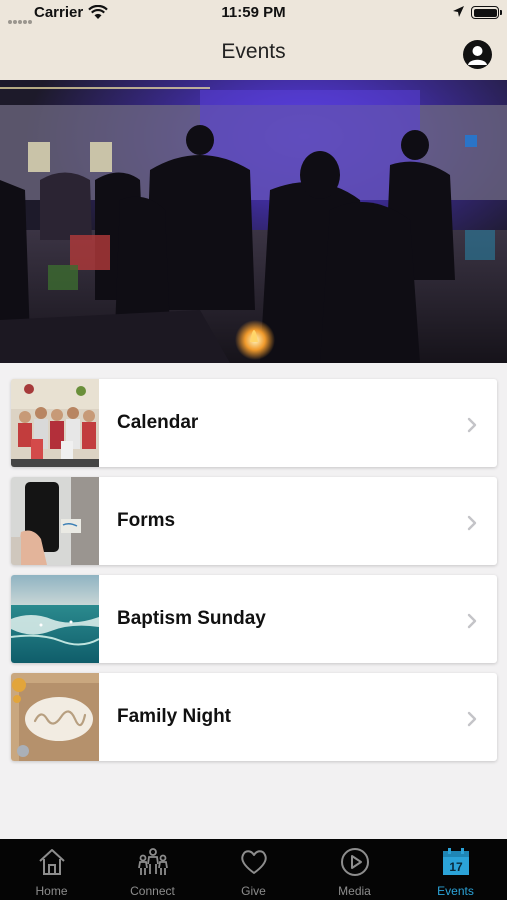 Image resolution: width=507 pixels, height=900 pixels. What do you see at coordinates (152, 861) in the screenshot?
I see `people-icon` at bounding box center [152, 861].